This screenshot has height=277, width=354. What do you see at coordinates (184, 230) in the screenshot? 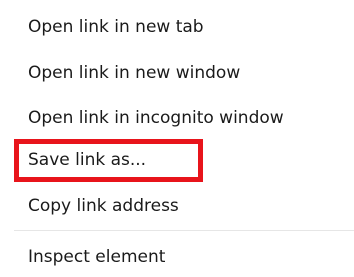
I see `menu-separator` at bounding box center [184, 230].